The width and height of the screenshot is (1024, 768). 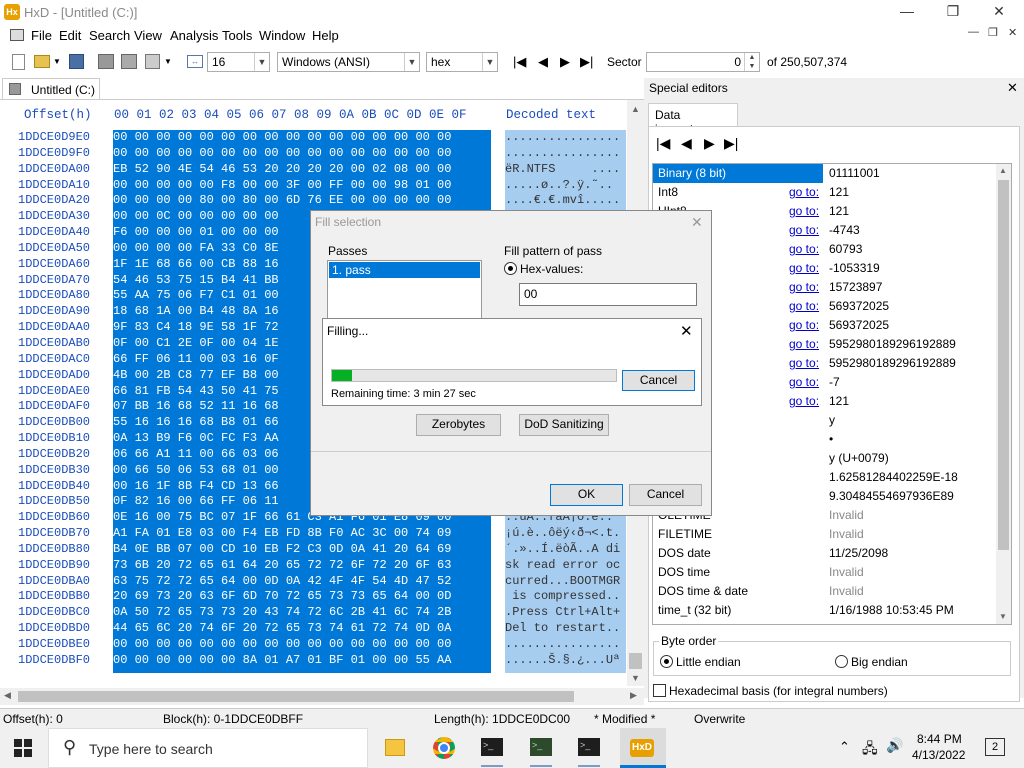 I want to click on hex-values-input: 00, so click(x=608, y=294).